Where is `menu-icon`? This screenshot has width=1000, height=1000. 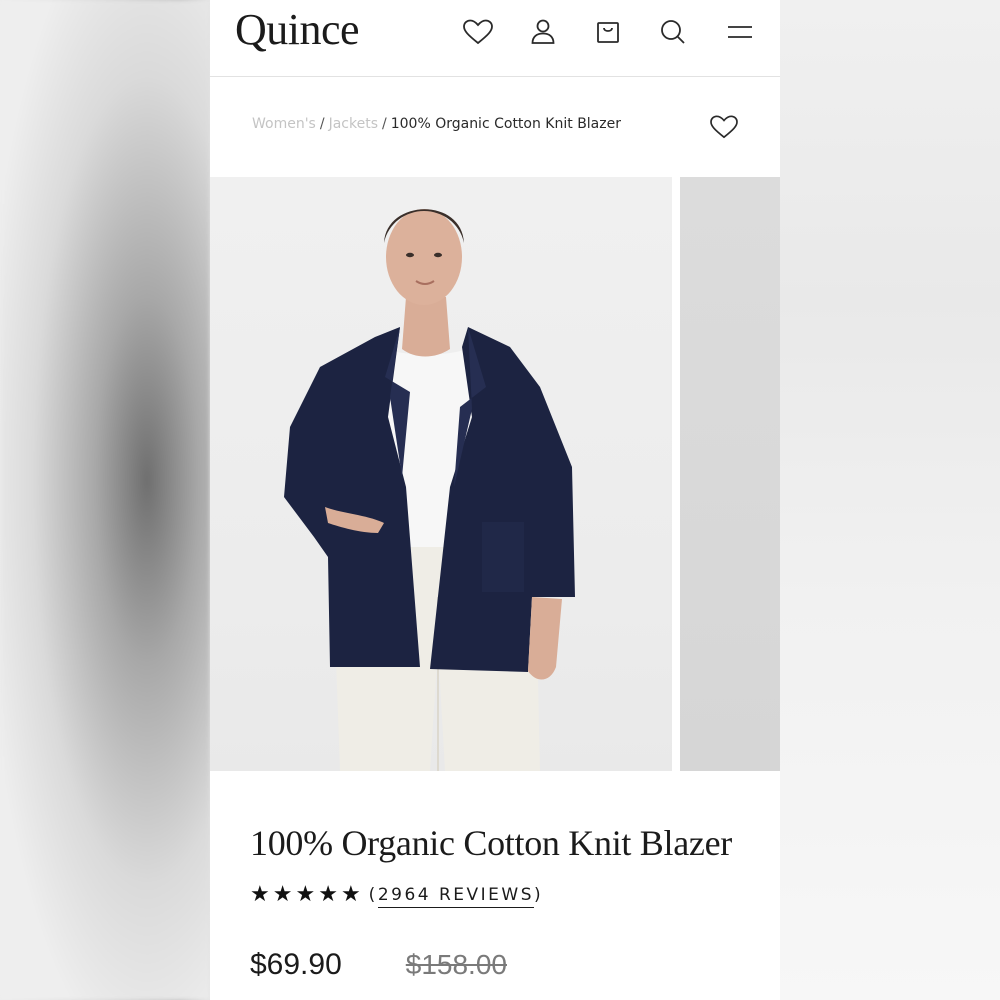
menu-icon is located at coordinates (740, 32).